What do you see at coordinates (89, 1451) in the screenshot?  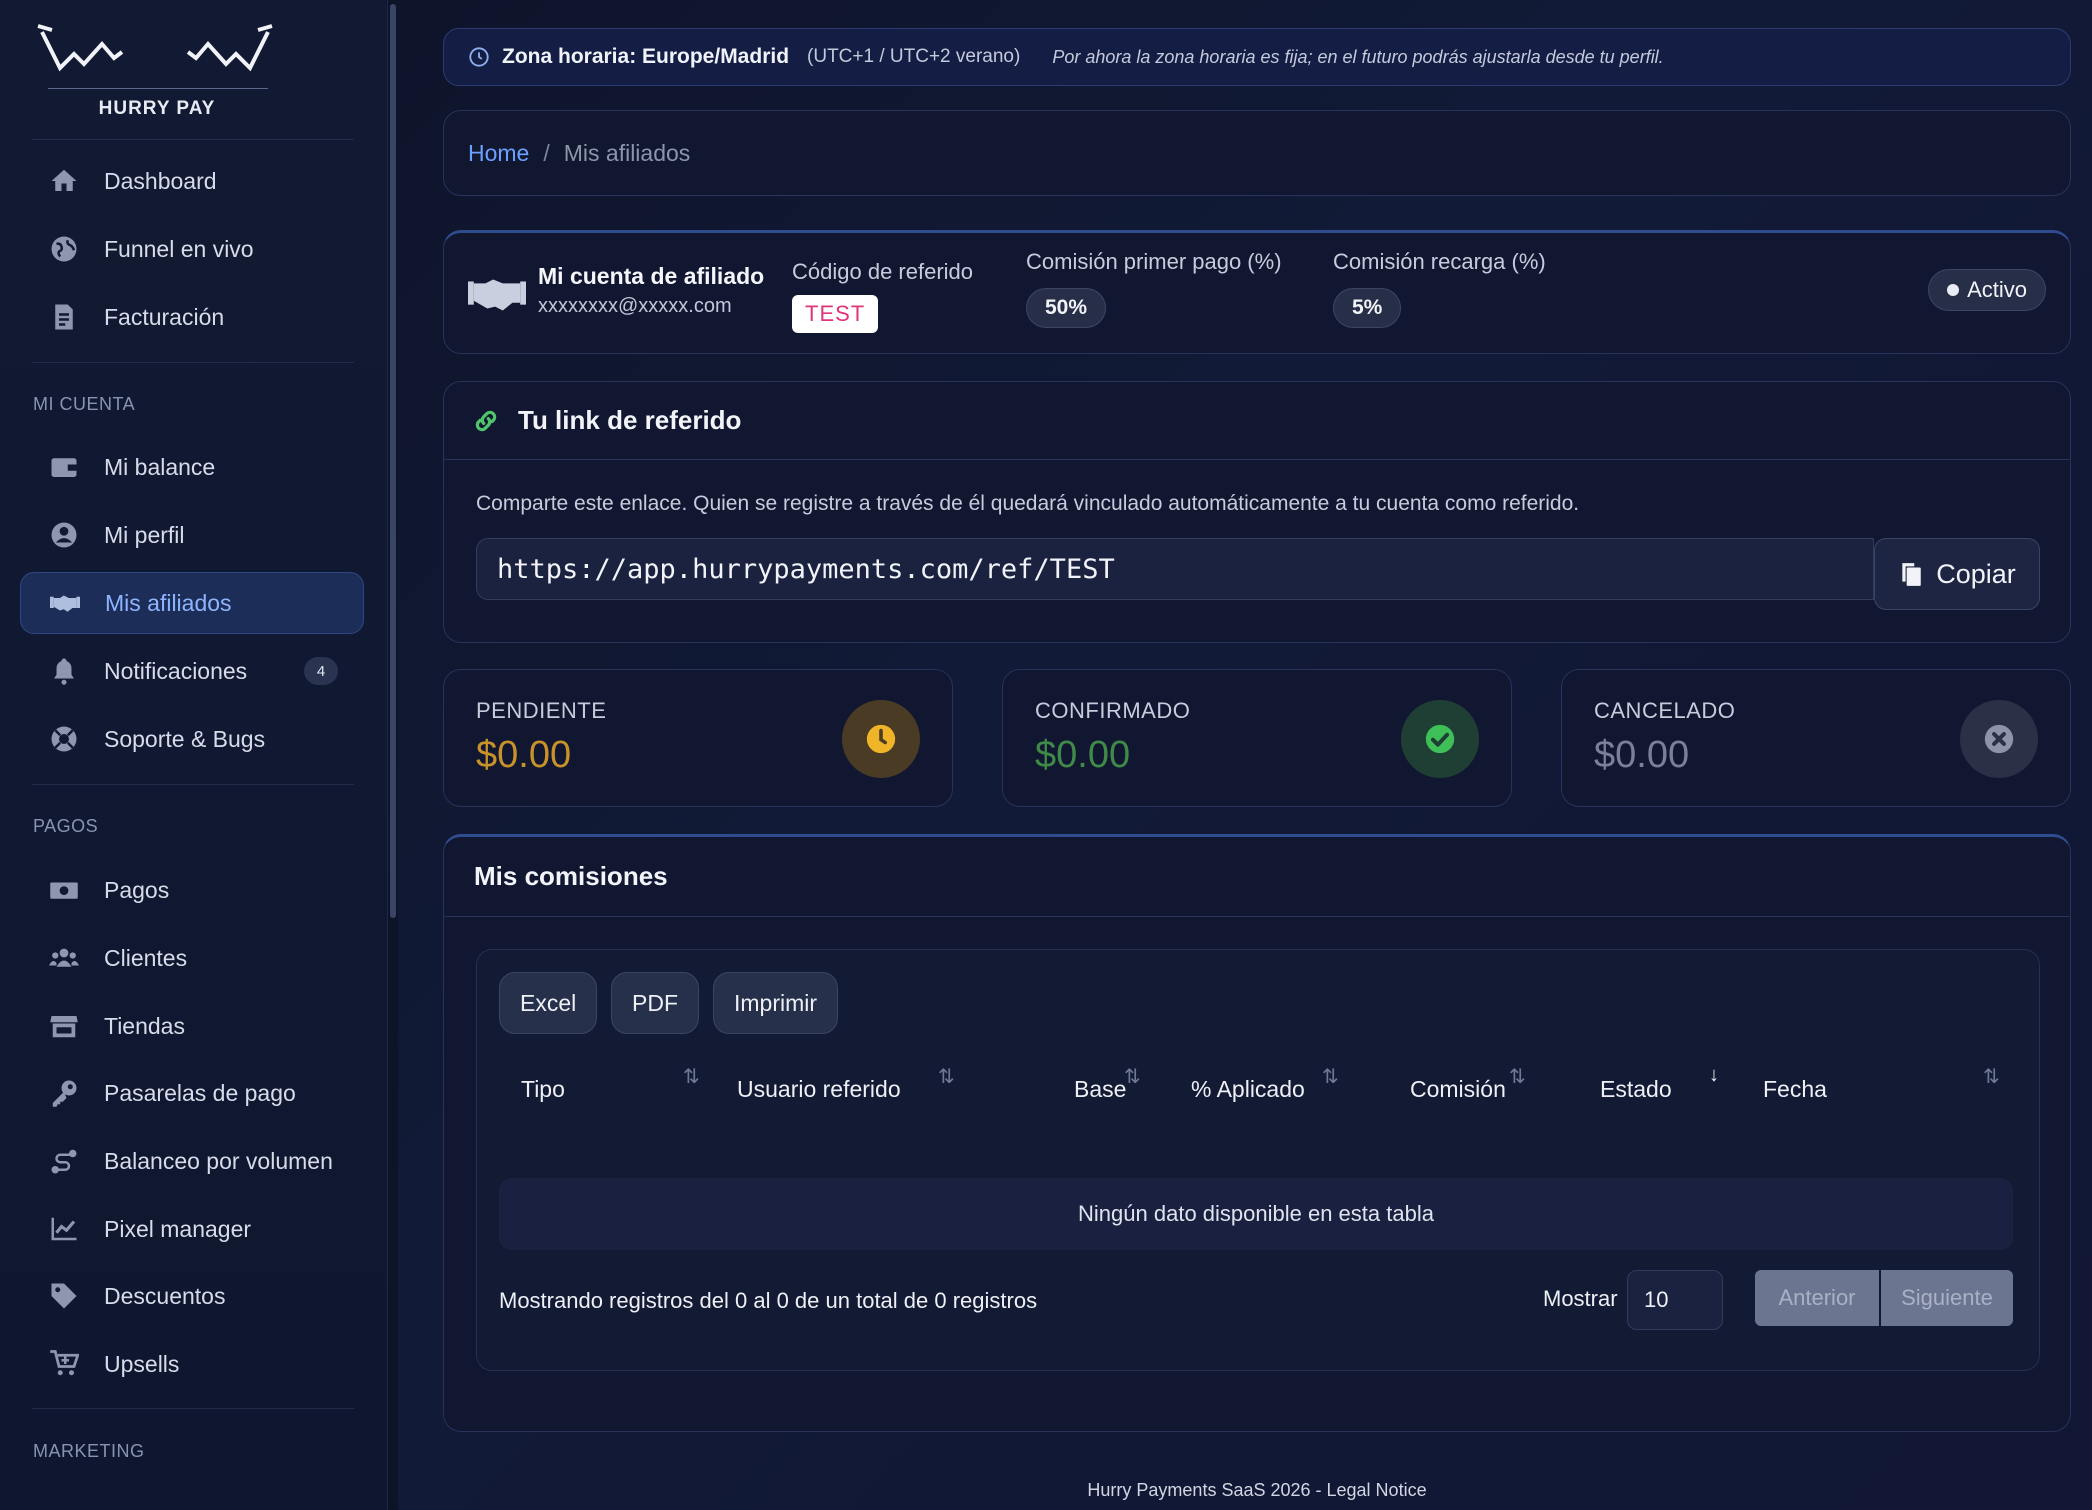 I see `section-title-marketing: MARKETING` at bounding box center [89, 1451].